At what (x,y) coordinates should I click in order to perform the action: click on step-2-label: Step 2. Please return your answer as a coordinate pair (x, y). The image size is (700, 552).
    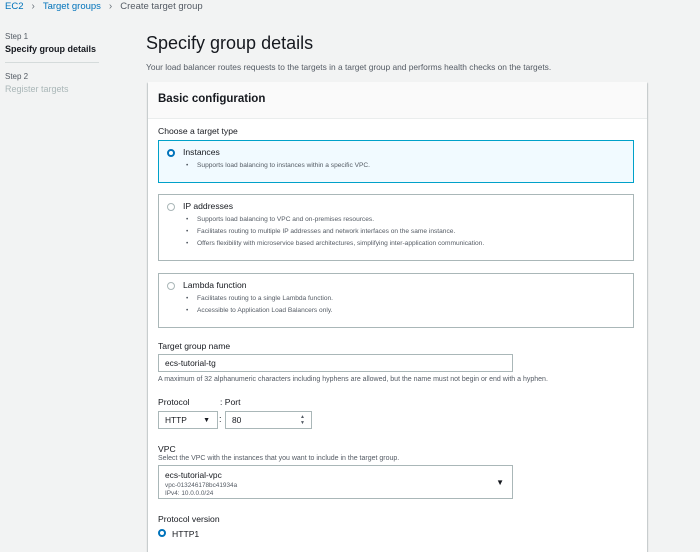
    Looking at the image, I should click on (17, 76).